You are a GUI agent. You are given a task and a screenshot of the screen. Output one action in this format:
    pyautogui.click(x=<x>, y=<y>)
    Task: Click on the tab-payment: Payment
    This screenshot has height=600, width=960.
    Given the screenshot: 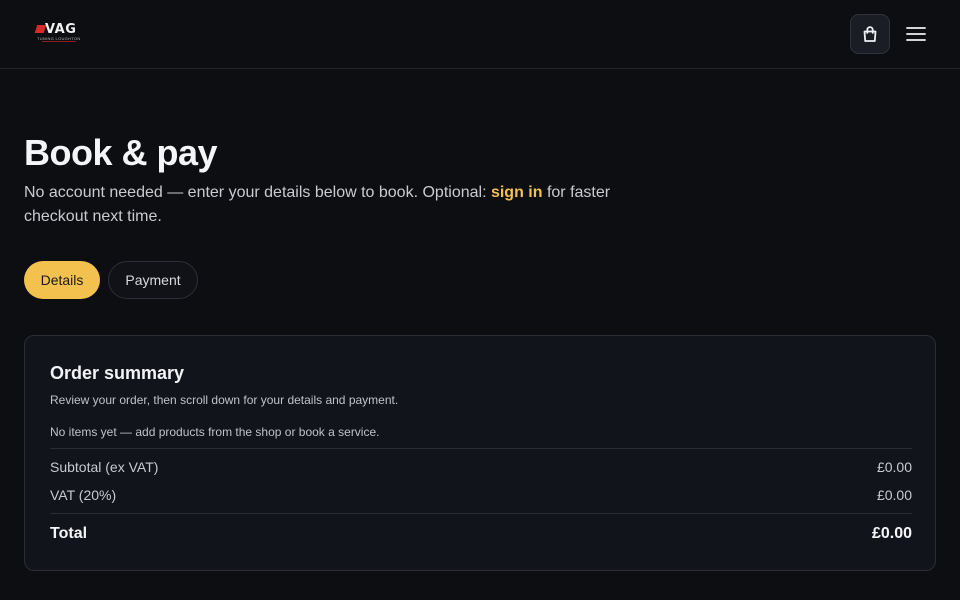 What is the action you would take?
    pyautogui.click(x=153, y=280)
    